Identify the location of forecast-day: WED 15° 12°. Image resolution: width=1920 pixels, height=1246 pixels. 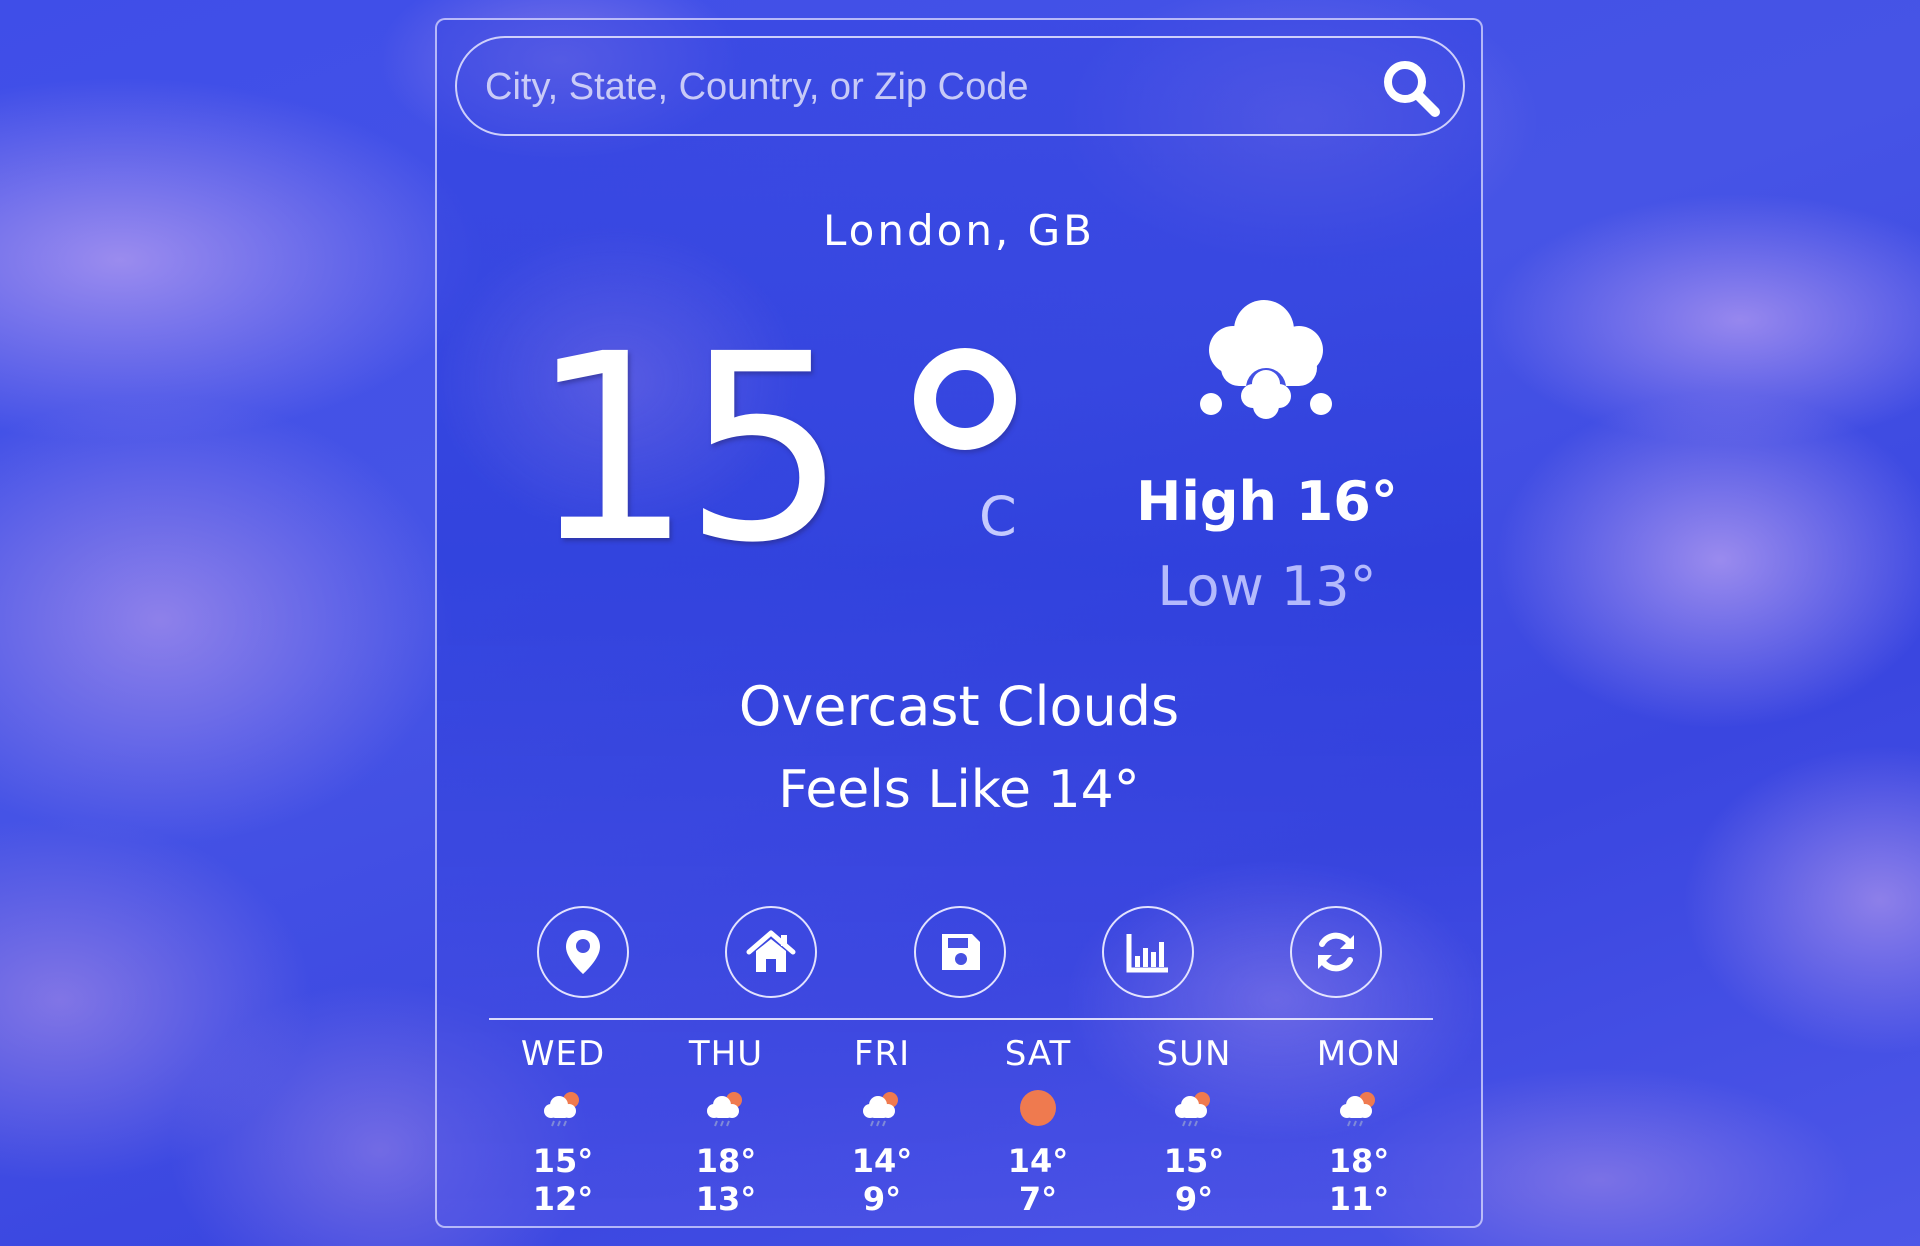
(563, 1125).